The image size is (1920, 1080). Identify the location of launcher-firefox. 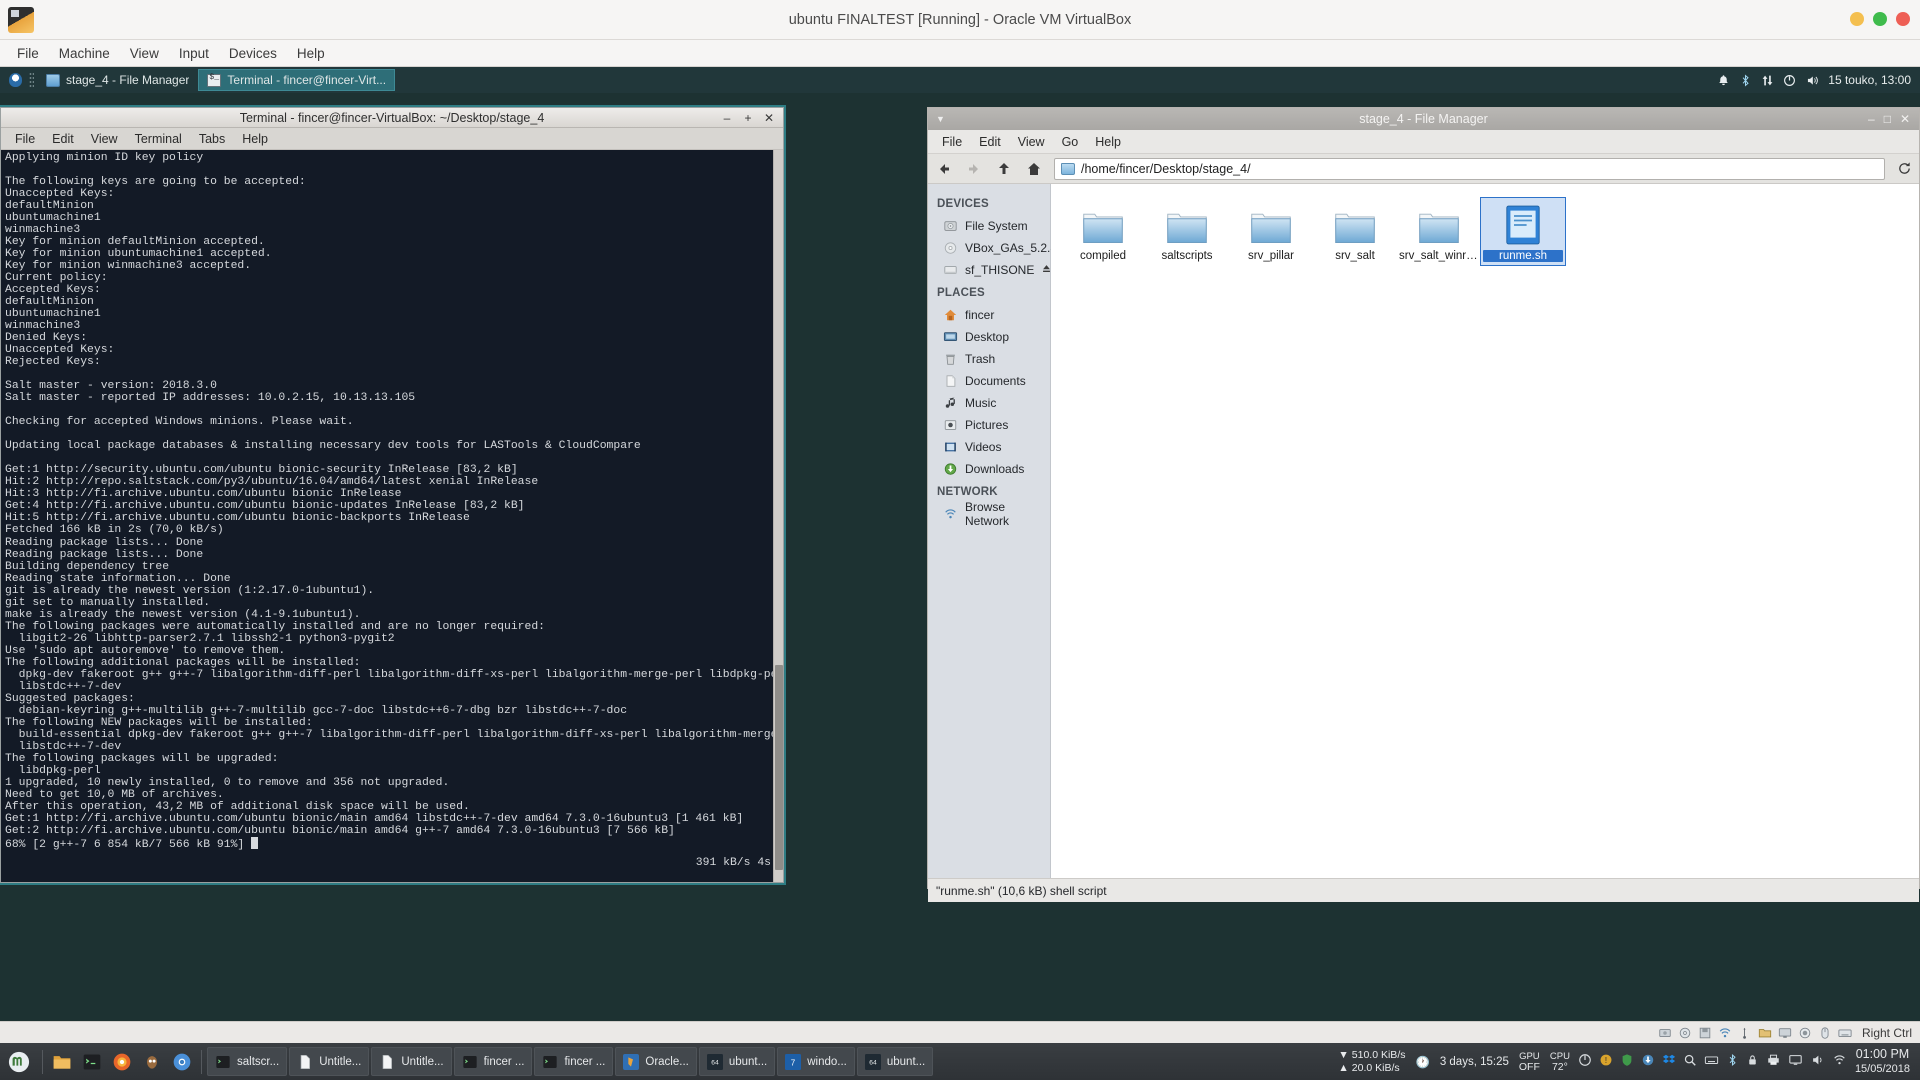
(122, 1061).